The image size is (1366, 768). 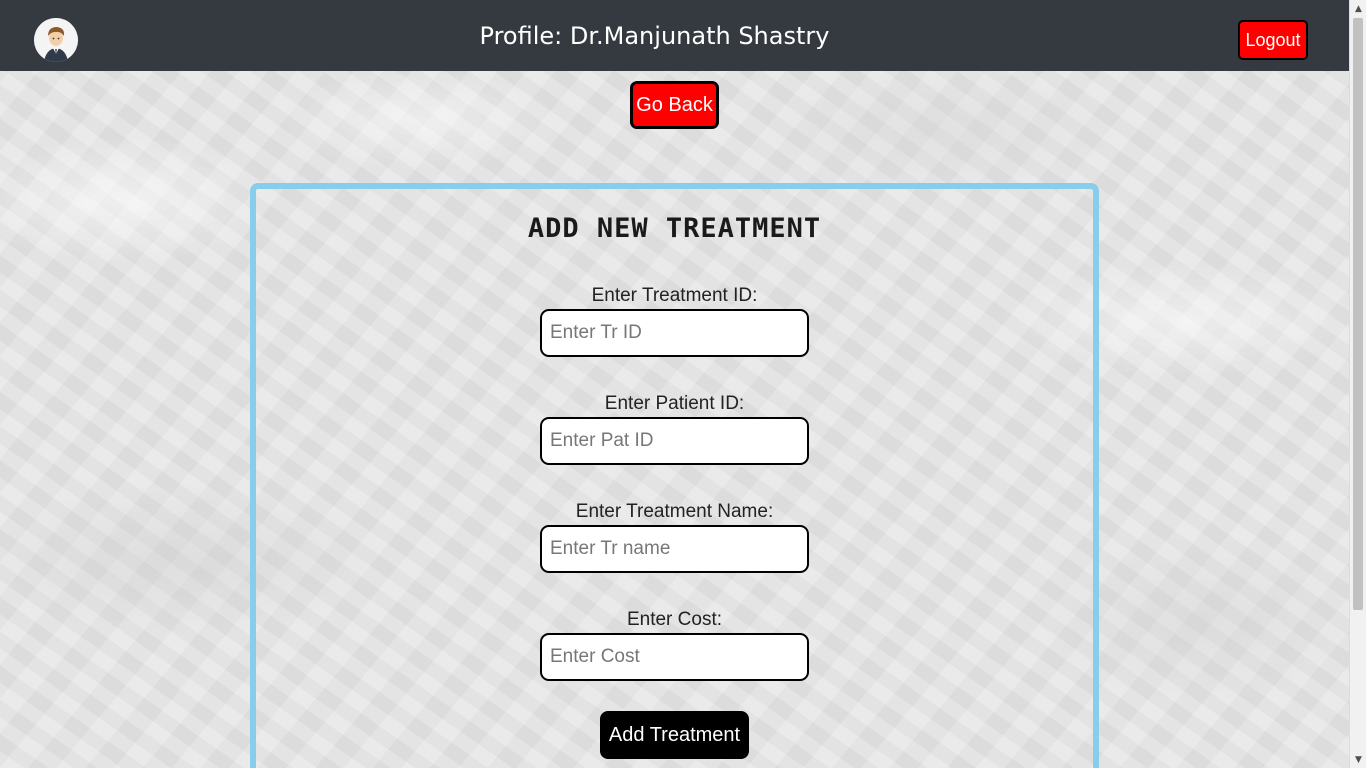 I want to click on profile-title: Profile: Dr.Manjunath Shastry, so click(x=654, y=36).